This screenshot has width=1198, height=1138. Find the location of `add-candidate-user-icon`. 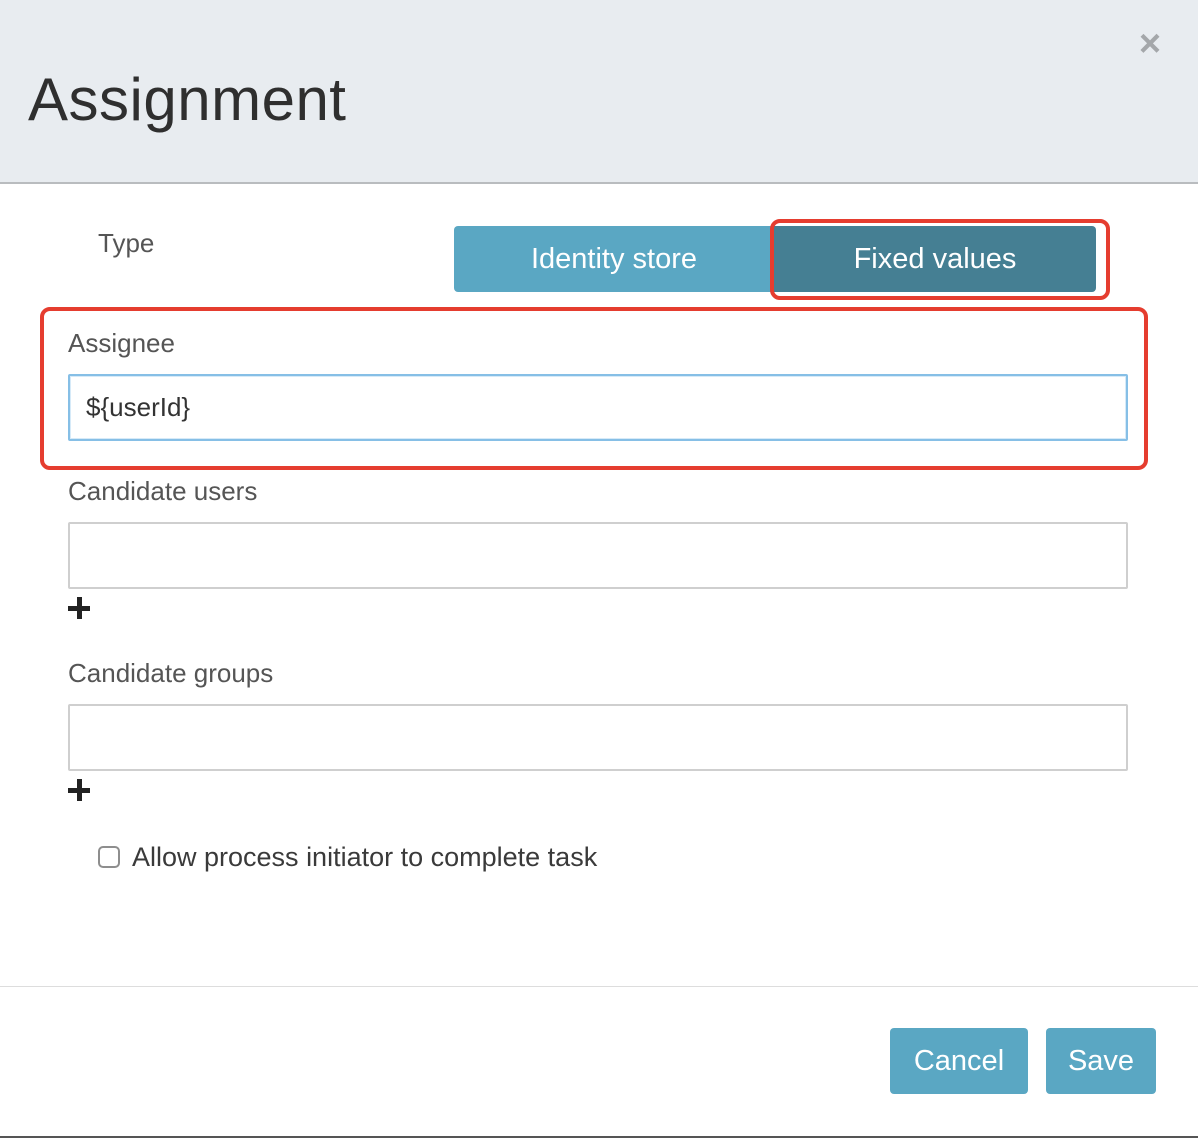

add-candidate-user-icon is located at coordinates (80, 609).